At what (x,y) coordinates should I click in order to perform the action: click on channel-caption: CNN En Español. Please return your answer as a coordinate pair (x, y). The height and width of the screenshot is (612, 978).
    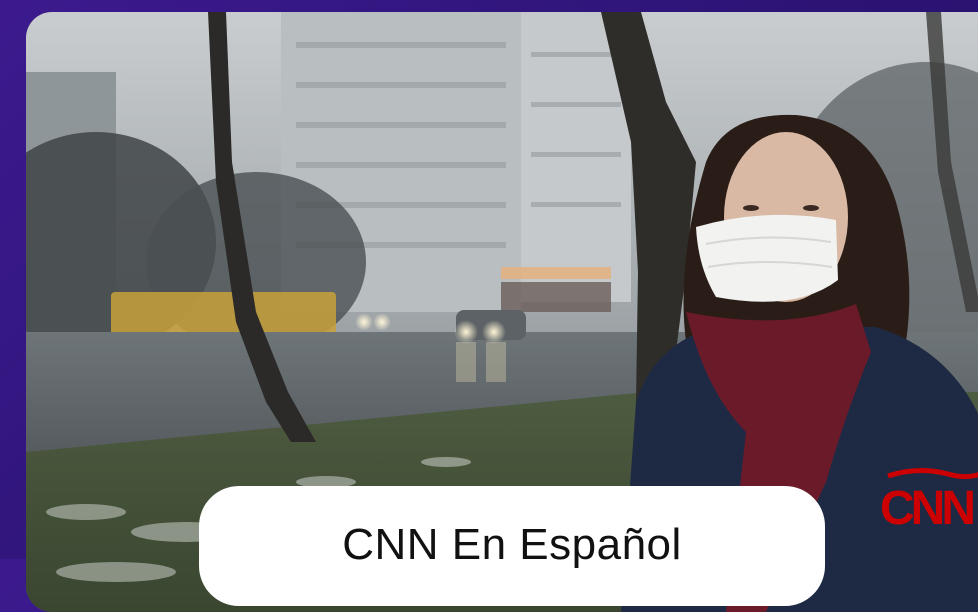
    Looking at the image, I should click on (512, 544).